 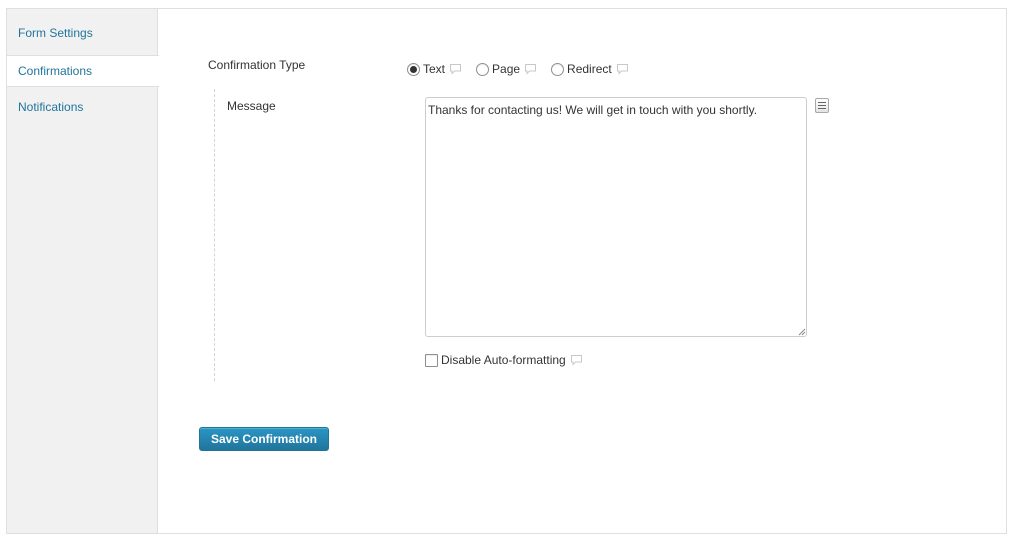 I want to click on radio-label-text: Text, so click(x=434, y=69).